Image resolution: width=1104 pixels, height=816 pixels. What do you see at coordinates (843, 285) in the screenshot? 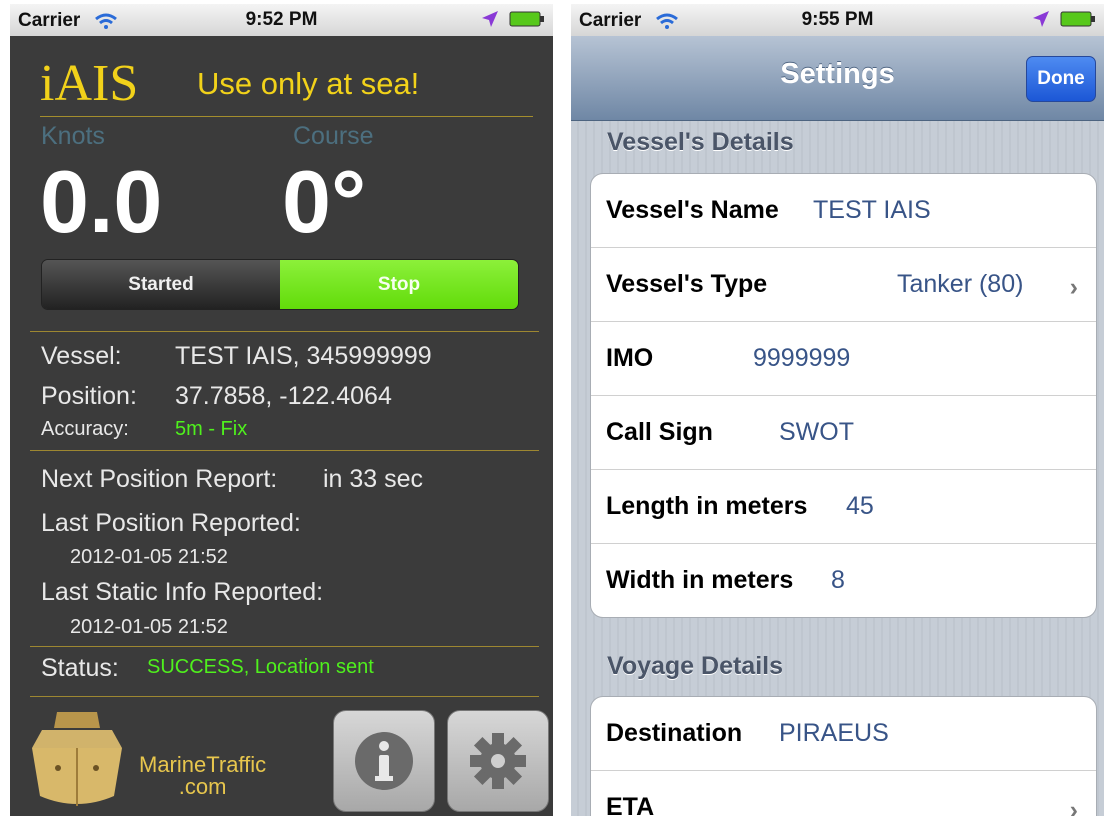
I see `vessel-type-row: Vessel's Type Tanker (80) ›` at bounding box center [843, 285].